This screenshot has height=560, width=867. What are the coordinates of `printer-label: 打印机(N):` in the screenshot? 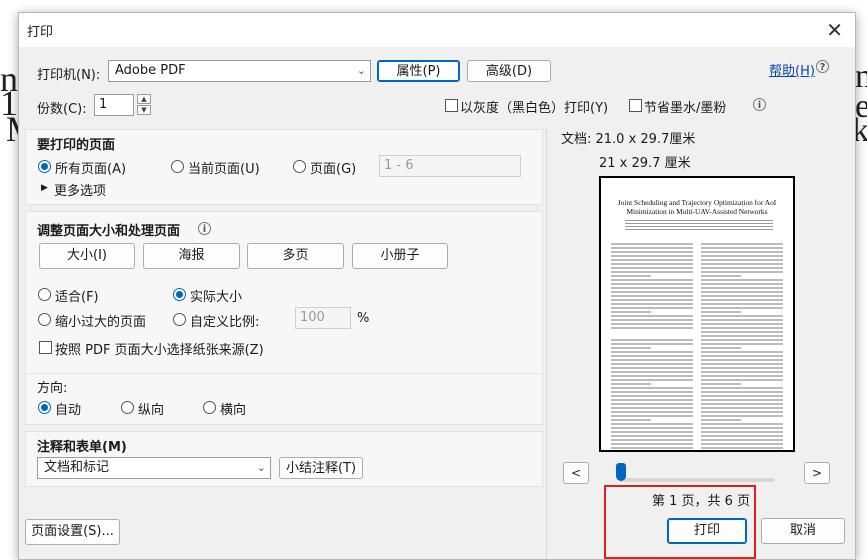 It's located at (69, 75).